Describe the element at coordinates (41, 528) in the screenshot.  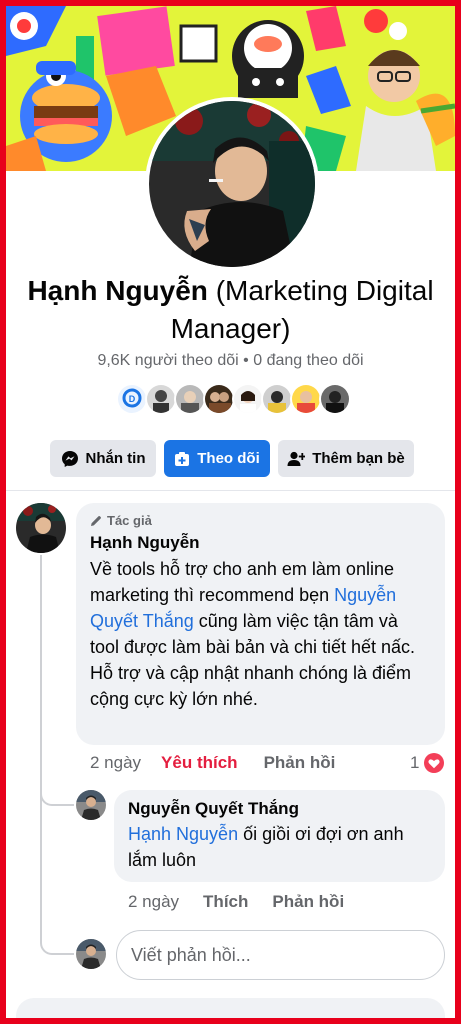
I see `comment-author-avatar` at that location.